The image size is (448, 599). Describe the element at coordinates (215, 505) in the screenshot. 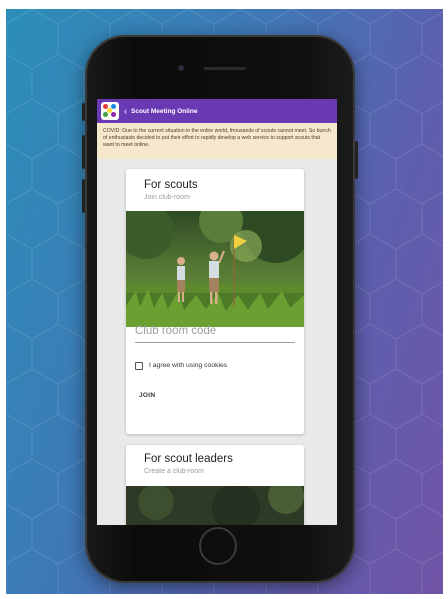

I see `leaders-photo` at that location.